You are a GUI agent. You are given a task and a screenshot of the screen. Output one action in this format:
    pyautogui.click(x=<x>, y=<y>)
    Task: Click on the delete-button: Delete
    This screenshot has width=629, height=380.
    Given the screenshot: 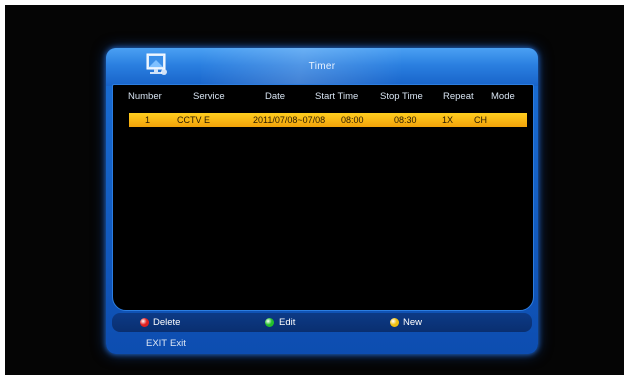 What is the action you would take?
    pyautogui.click(x=166, y=322)
    